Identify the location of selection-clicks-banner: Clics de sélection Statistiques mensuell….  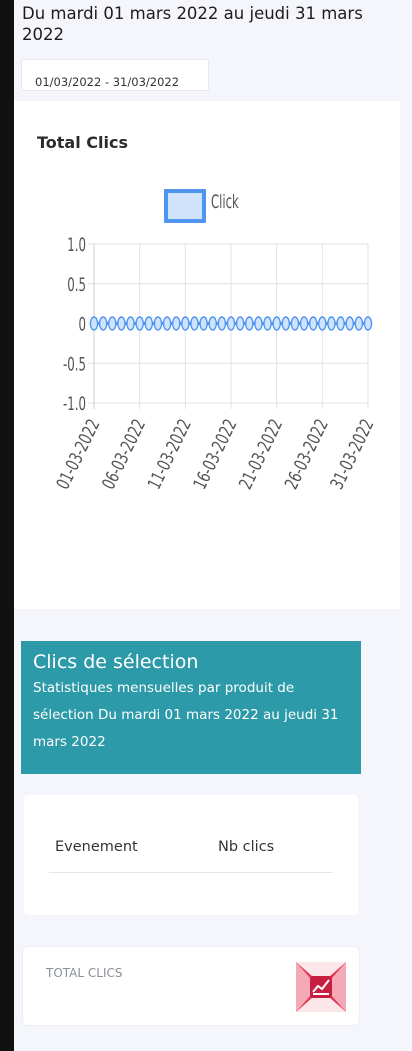
(191, 707).